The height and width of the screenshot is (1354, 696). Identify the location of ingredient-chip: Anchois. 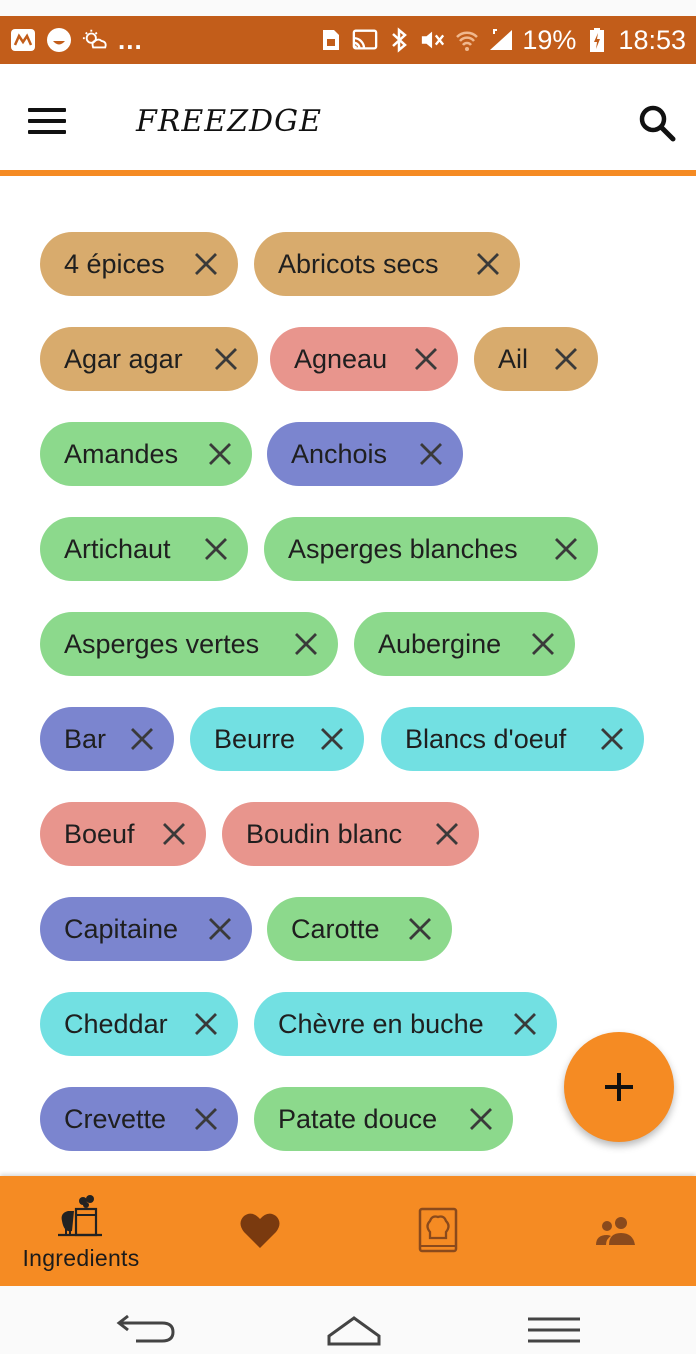
(365, 454).